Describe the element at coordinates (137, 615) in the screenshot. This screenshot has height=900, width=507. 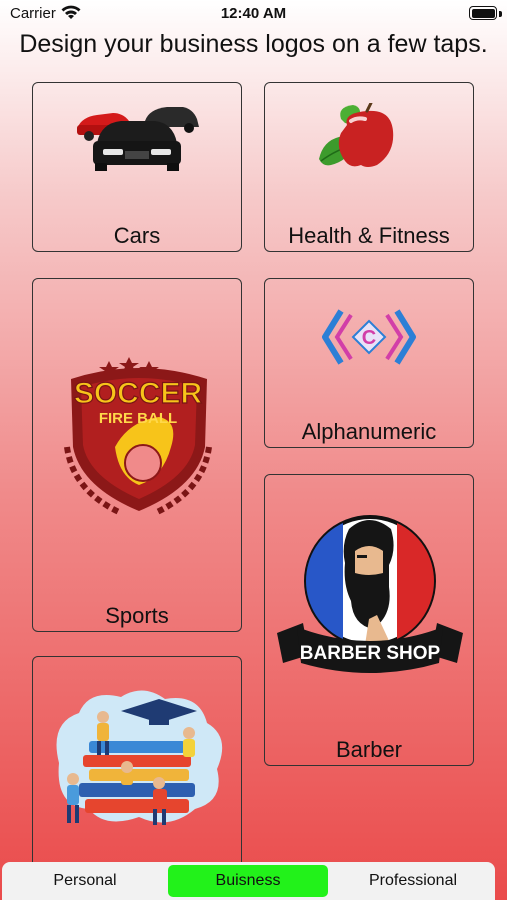
I see `category-label: Sports` at that location.